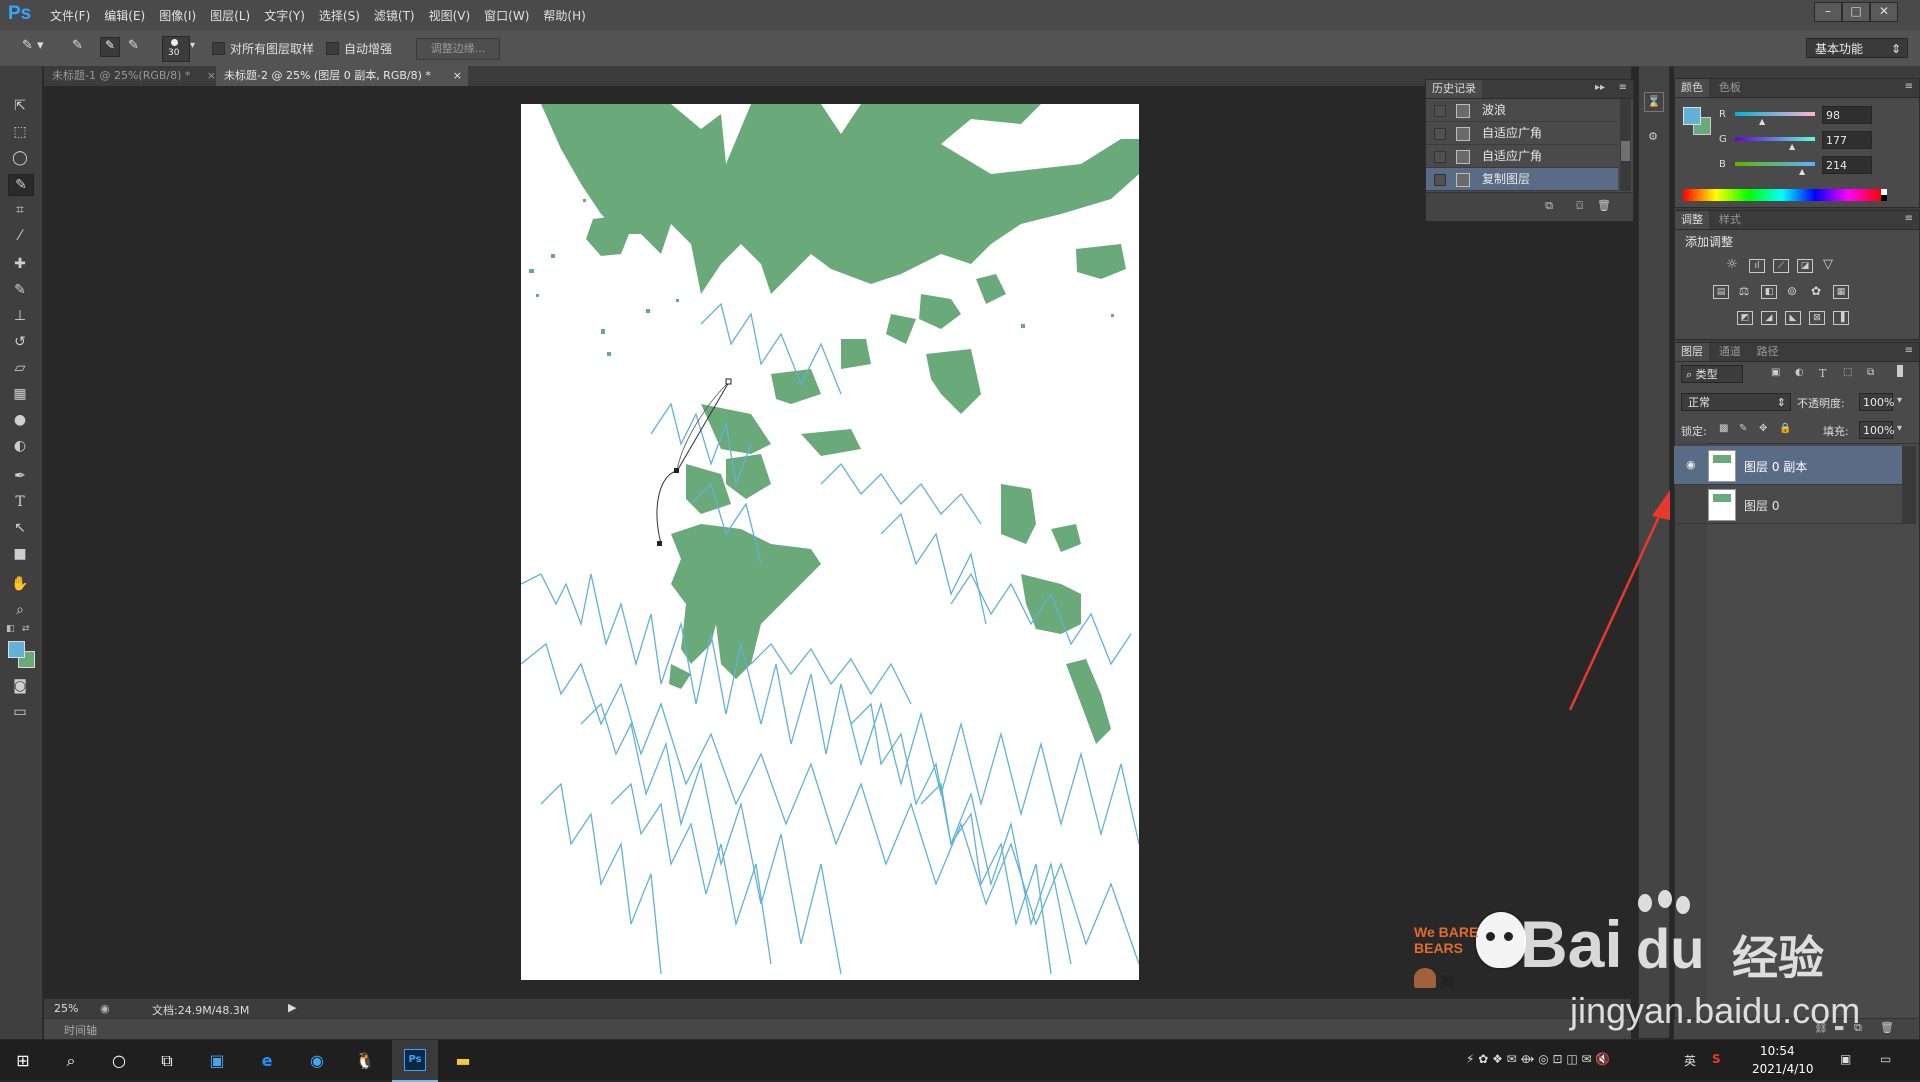 The image size is (1920, 1082). Describe the element at coordinates (837, 1028) in the screenshot. I see `timeline-panel: 时间轴` at that location.